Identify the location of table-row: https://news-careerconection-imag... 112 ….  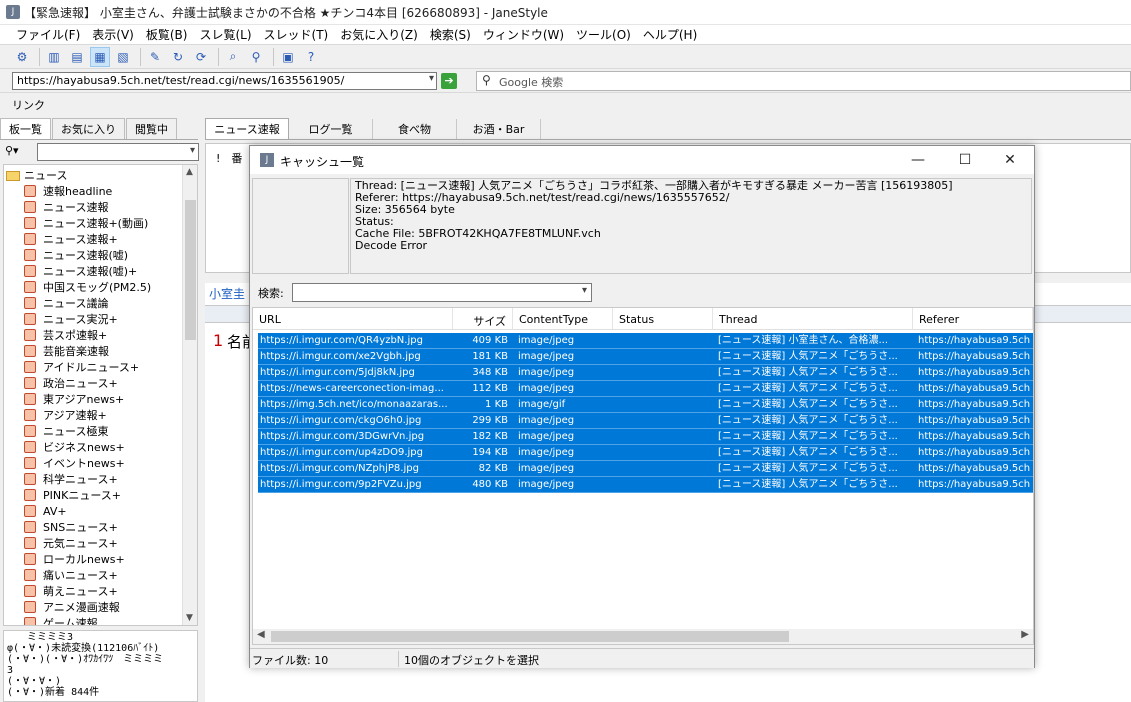
(645, 389).